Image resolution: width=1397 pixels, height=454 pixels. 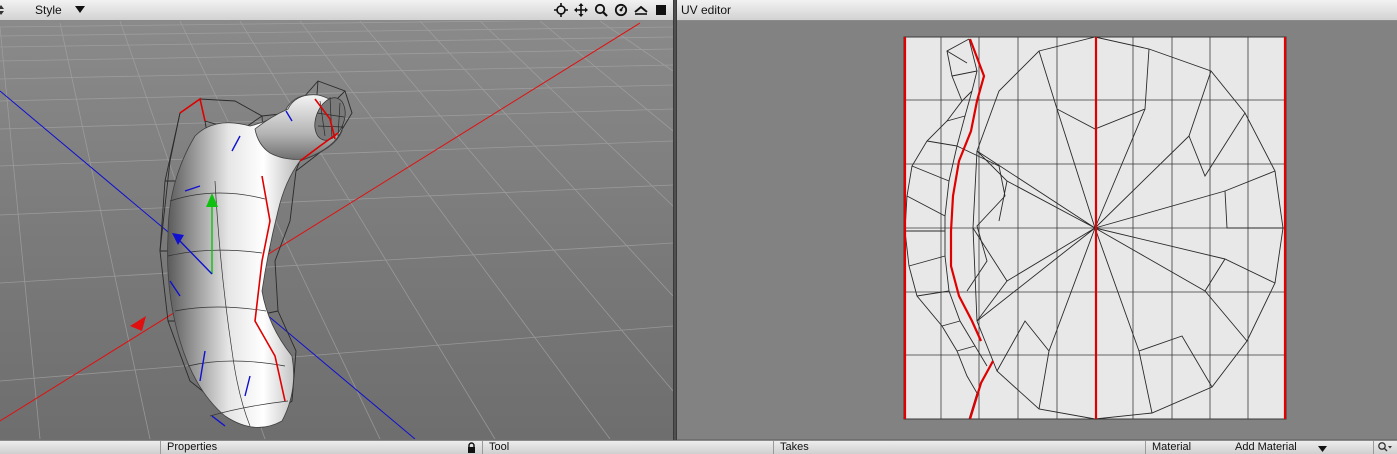 What do you see at coordinates (1266, 447) in the screenshot?
I see `add-material-menu: Add Material` at bounding box center [1266, 447].